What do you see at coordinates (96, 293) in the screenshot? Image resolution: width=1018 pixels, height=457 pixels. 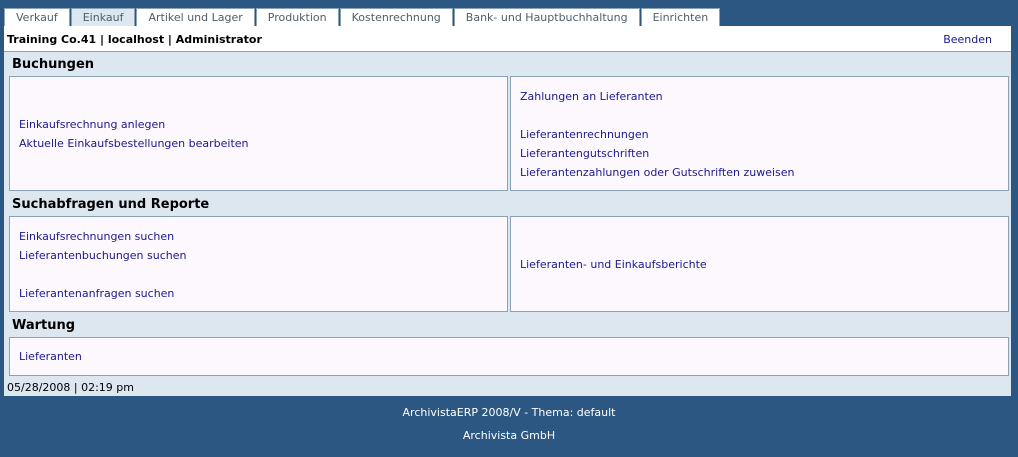 I see `link-lieferantenanfragen-suchen: Lieferantenanfragen suchen` at bounding box center [96, 293].